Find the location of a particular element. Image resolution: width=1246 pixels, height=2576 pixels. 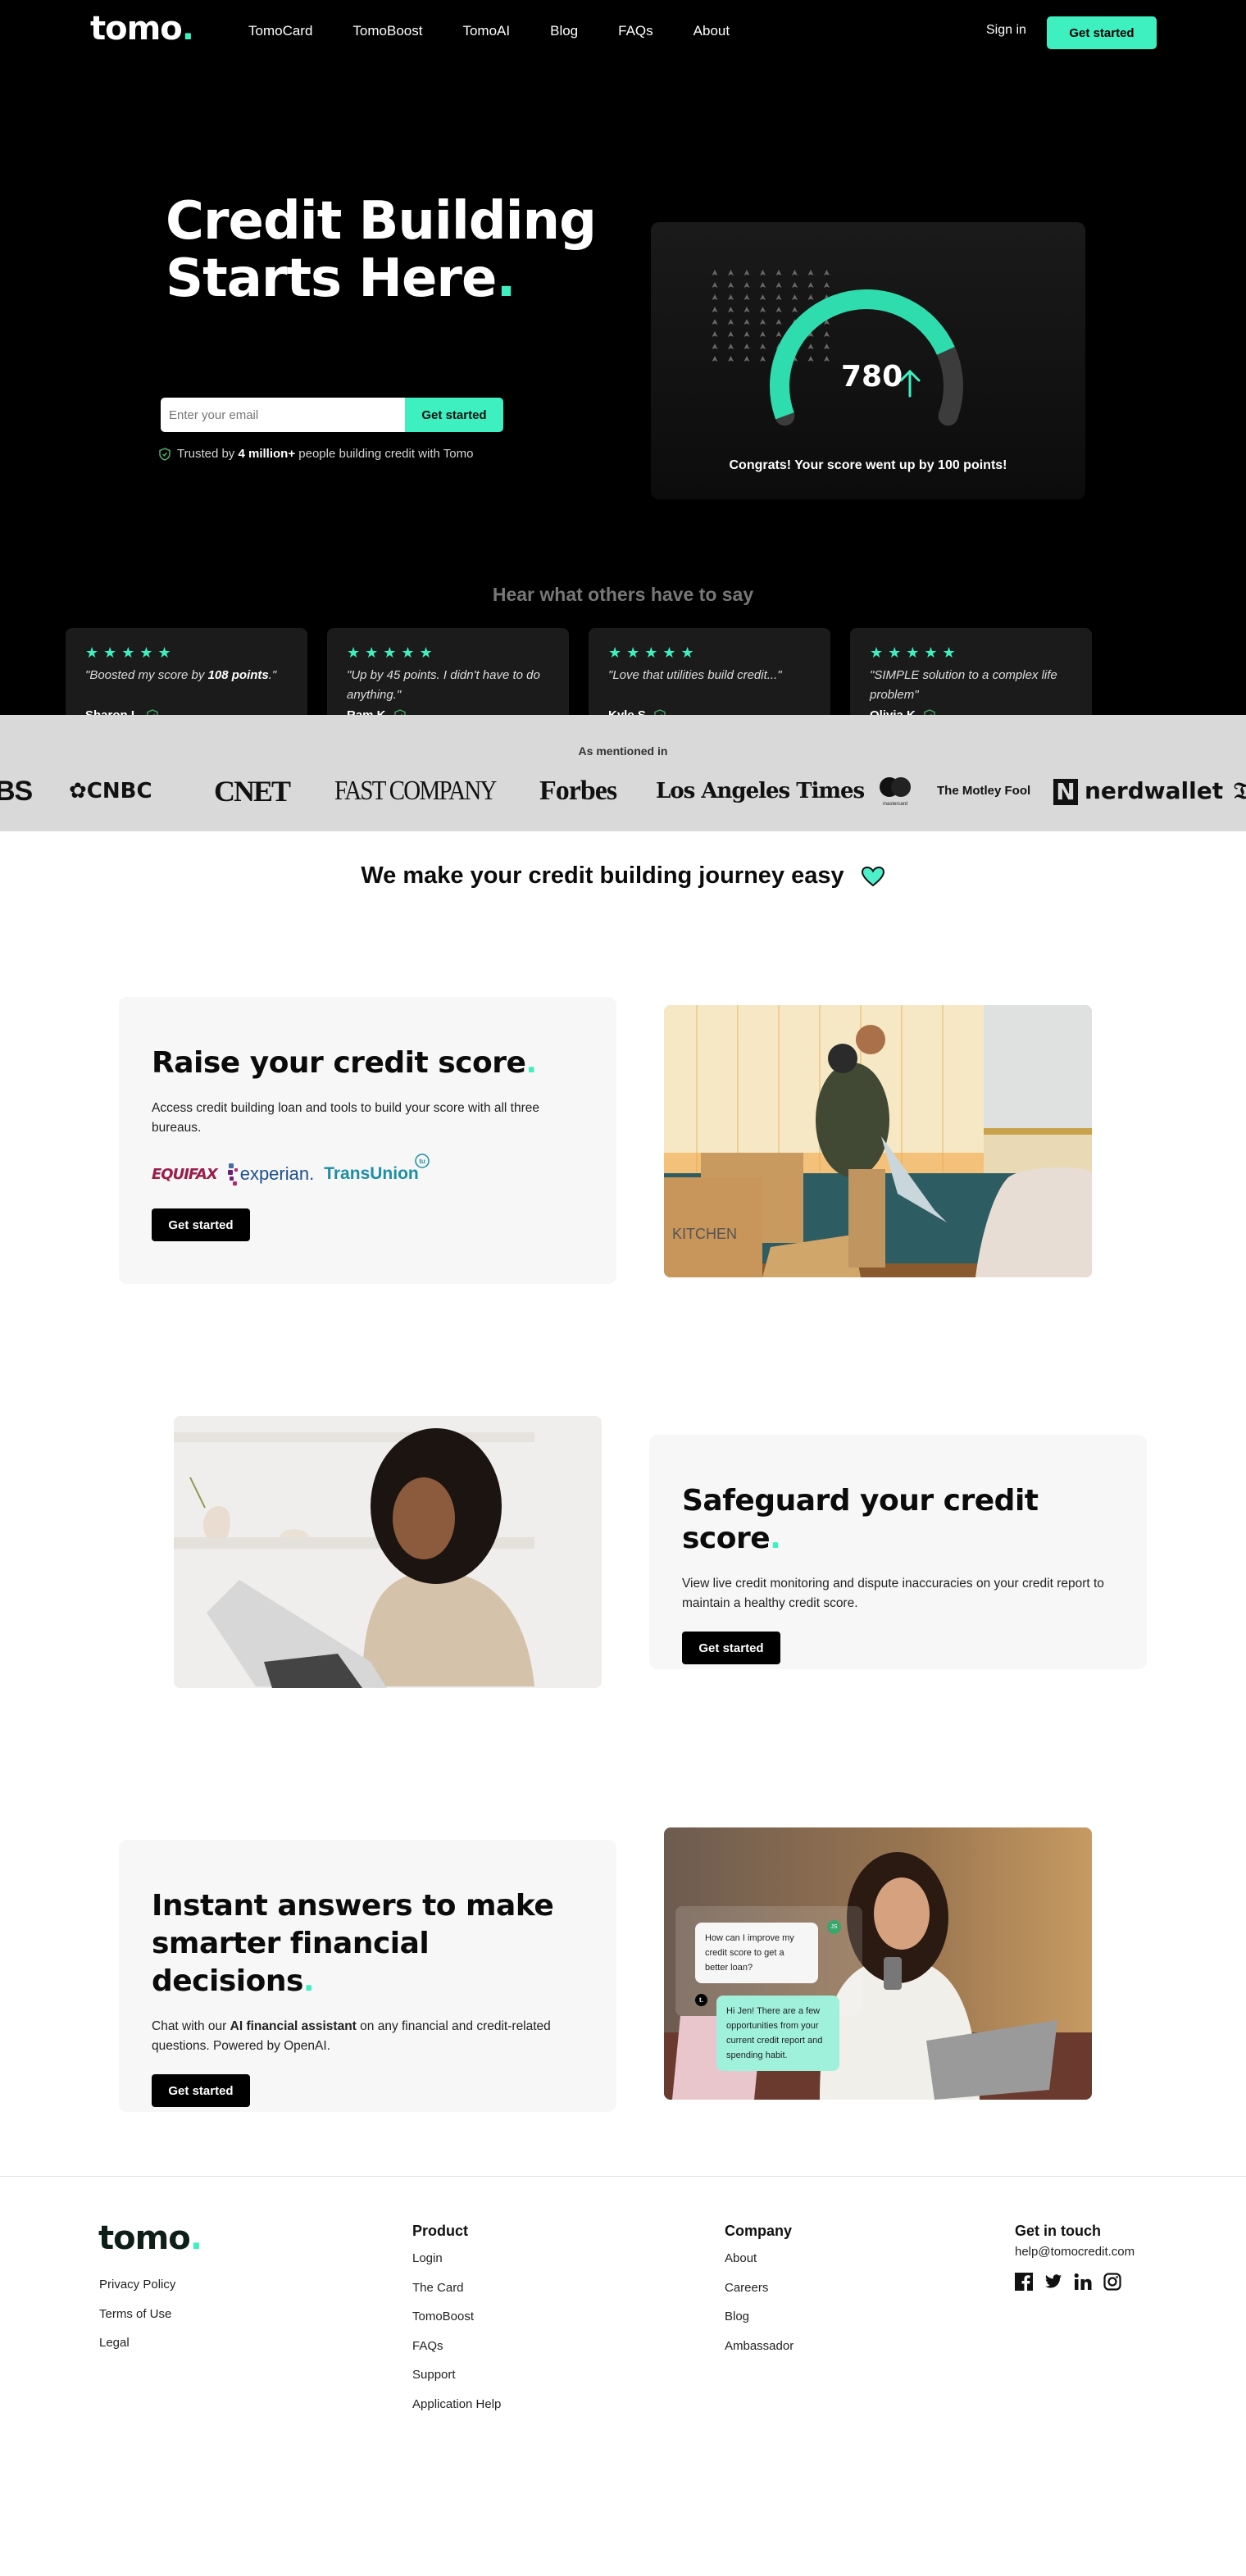

trusted-suffix: people building credit with Tomo is located at coordinates (385, 454).